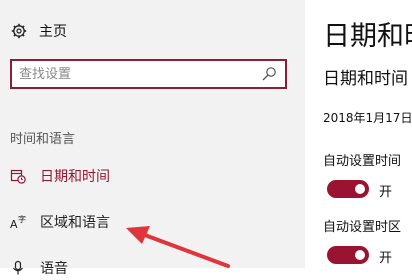 This screenshot has width=412, height=280. I want to click on search-icon, so click(269, 74).